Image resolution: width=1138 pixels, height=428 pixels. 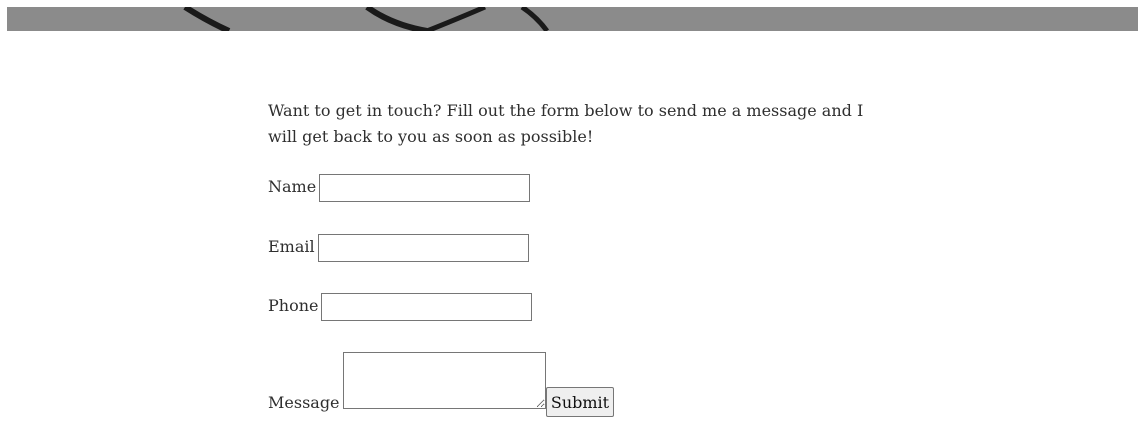 I want to click on email-row: Email, so click(x=398, y=248).